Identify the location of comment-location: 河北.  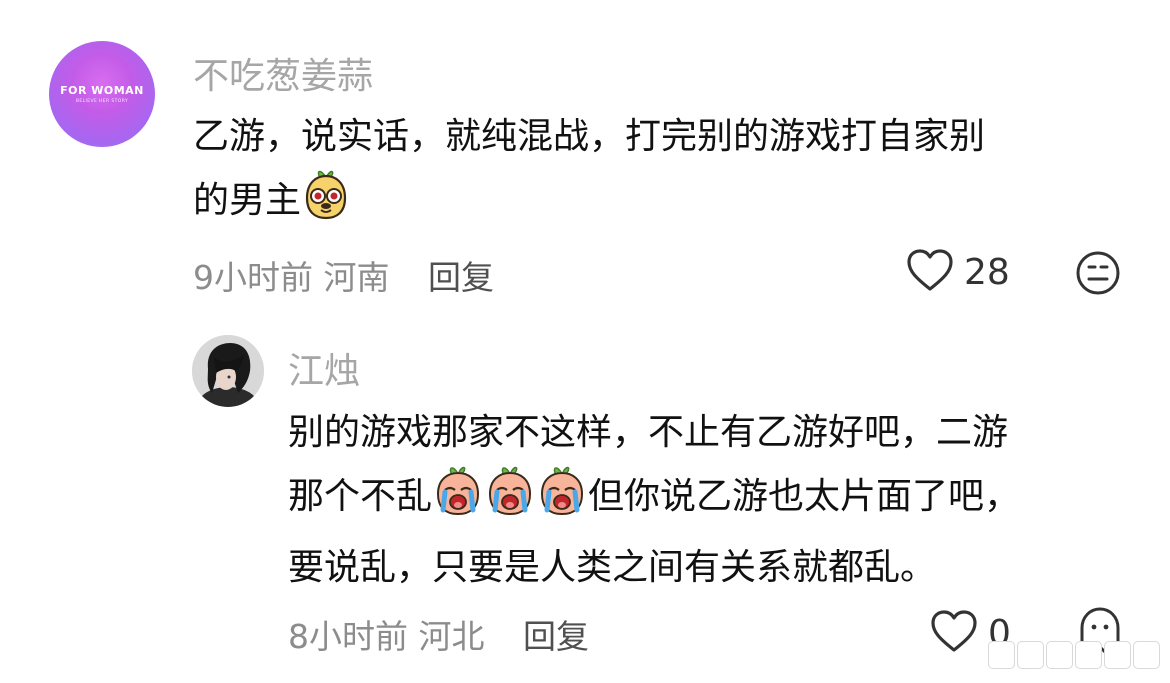
(451, 636).